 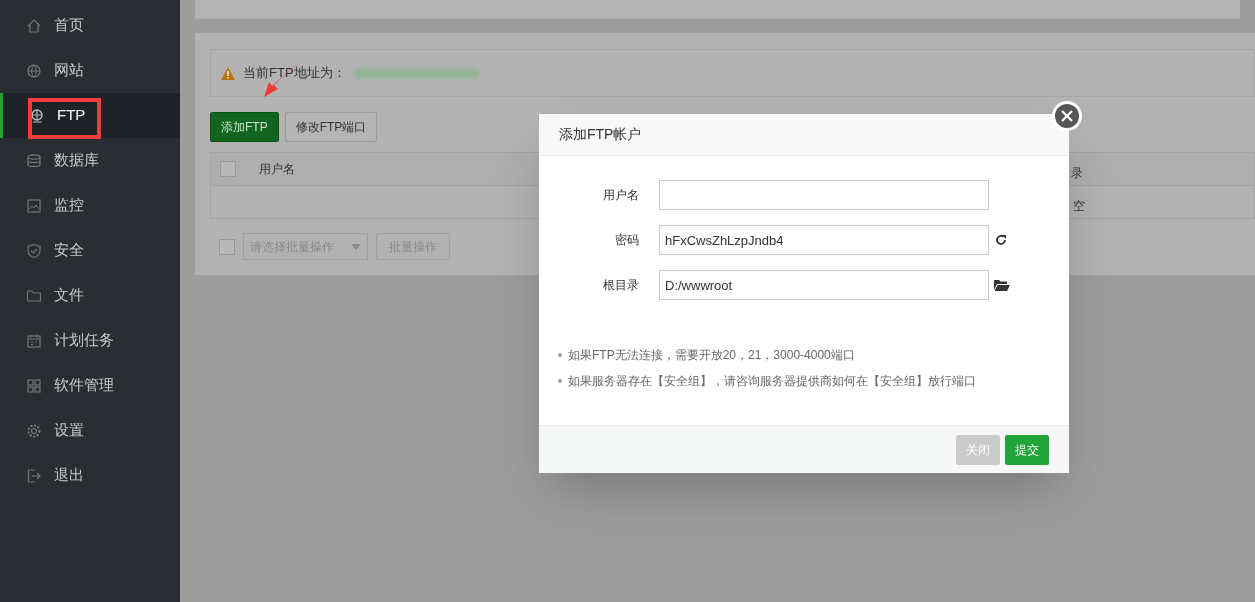 I want to click on shield-icon, so click(x=34, y=250).